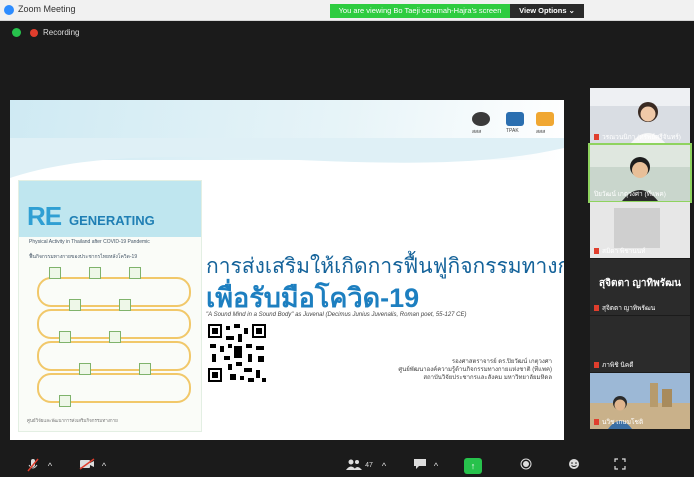 The height and width of the screenshot is (477, 694). What do you see at coordinates (237, 353) in the screenshot?
I see `qr-code-icon` at bounding box center [237, 353].